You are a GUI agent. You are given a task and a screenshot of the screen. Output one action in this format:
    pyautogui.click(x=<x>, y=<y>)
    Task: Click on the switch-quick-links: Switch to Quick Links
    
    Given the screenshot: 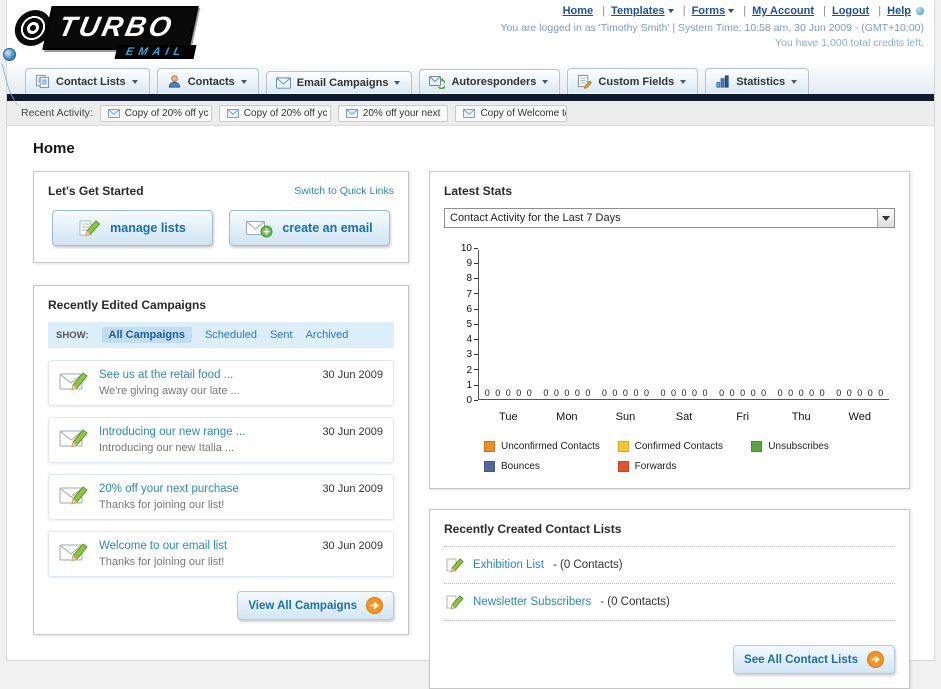 What is the action you would take?
    pyautogui.click(x=344, y=191)
    